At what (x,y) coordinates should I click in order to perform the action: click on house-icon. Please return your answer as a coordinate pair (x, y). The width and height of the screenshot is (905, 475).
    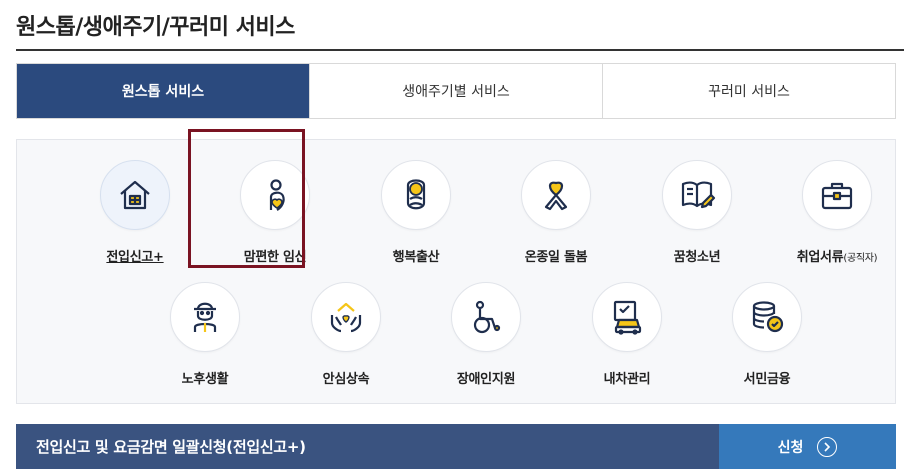
    Looking at the image, I should click on (135, 195).